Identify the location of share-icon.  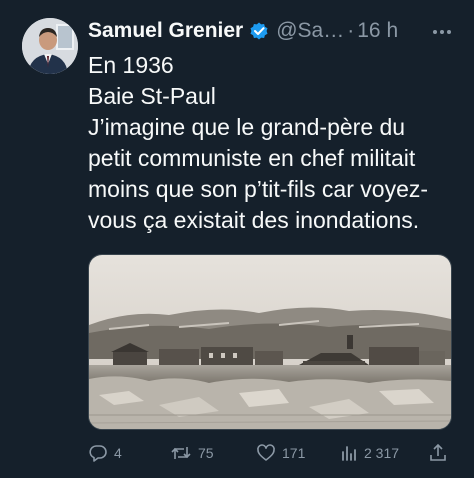
(438, 453).